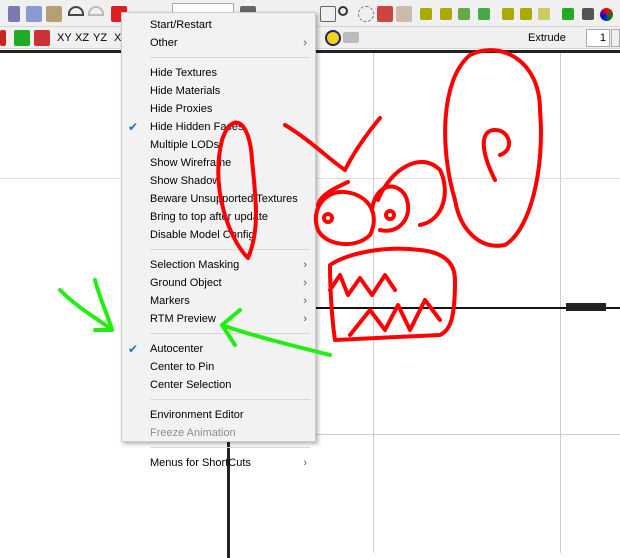 This screenshot has height=558, width=620. Describe the element at coordinates (209, 217) in the screenshot. I see `menu-item-label: Bring to top after update` at that location.